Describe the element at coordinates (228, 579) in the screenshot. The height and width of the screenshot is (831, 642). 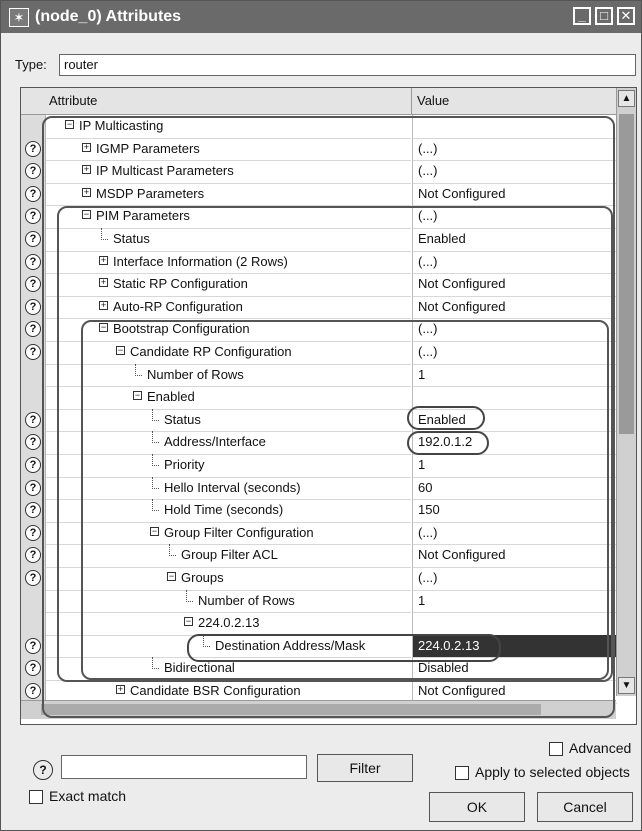
I see `attribute-cell: − Groups` at that location.